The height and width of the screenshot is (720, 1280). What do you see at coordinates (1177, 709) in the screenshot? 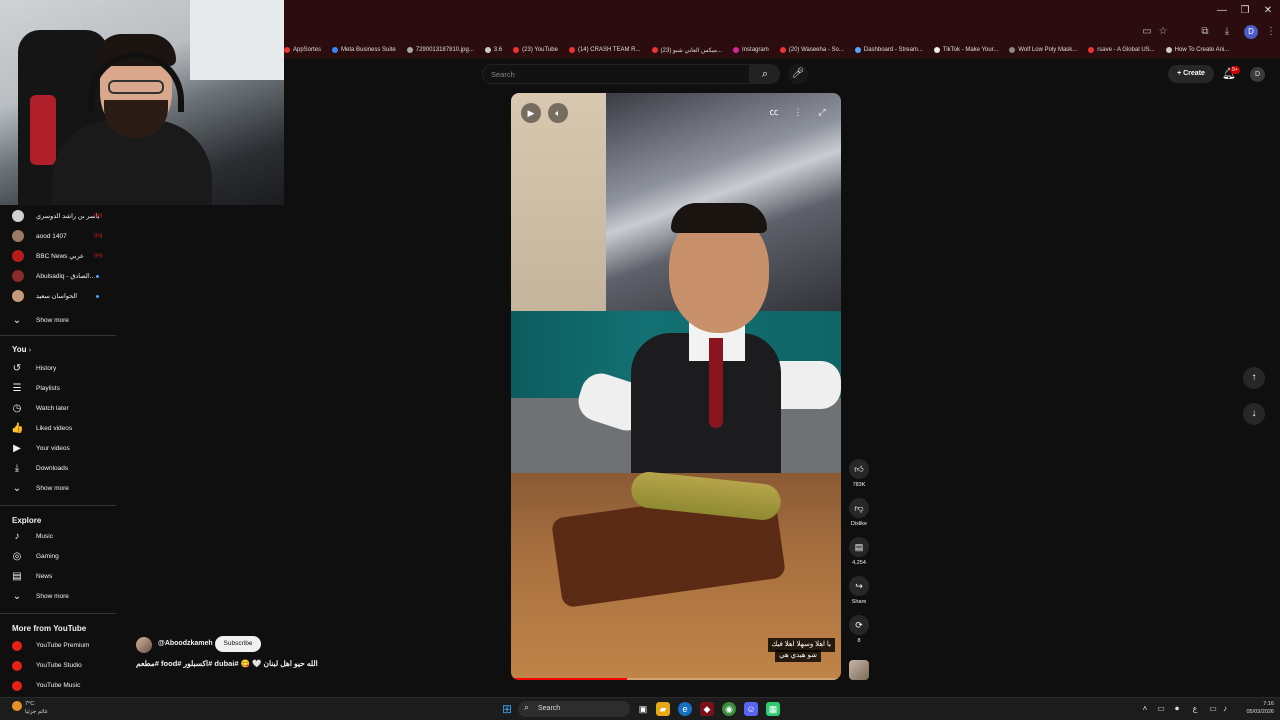
I see `tray-mic-icon: ⏺` at bounding box center [1177, 709].